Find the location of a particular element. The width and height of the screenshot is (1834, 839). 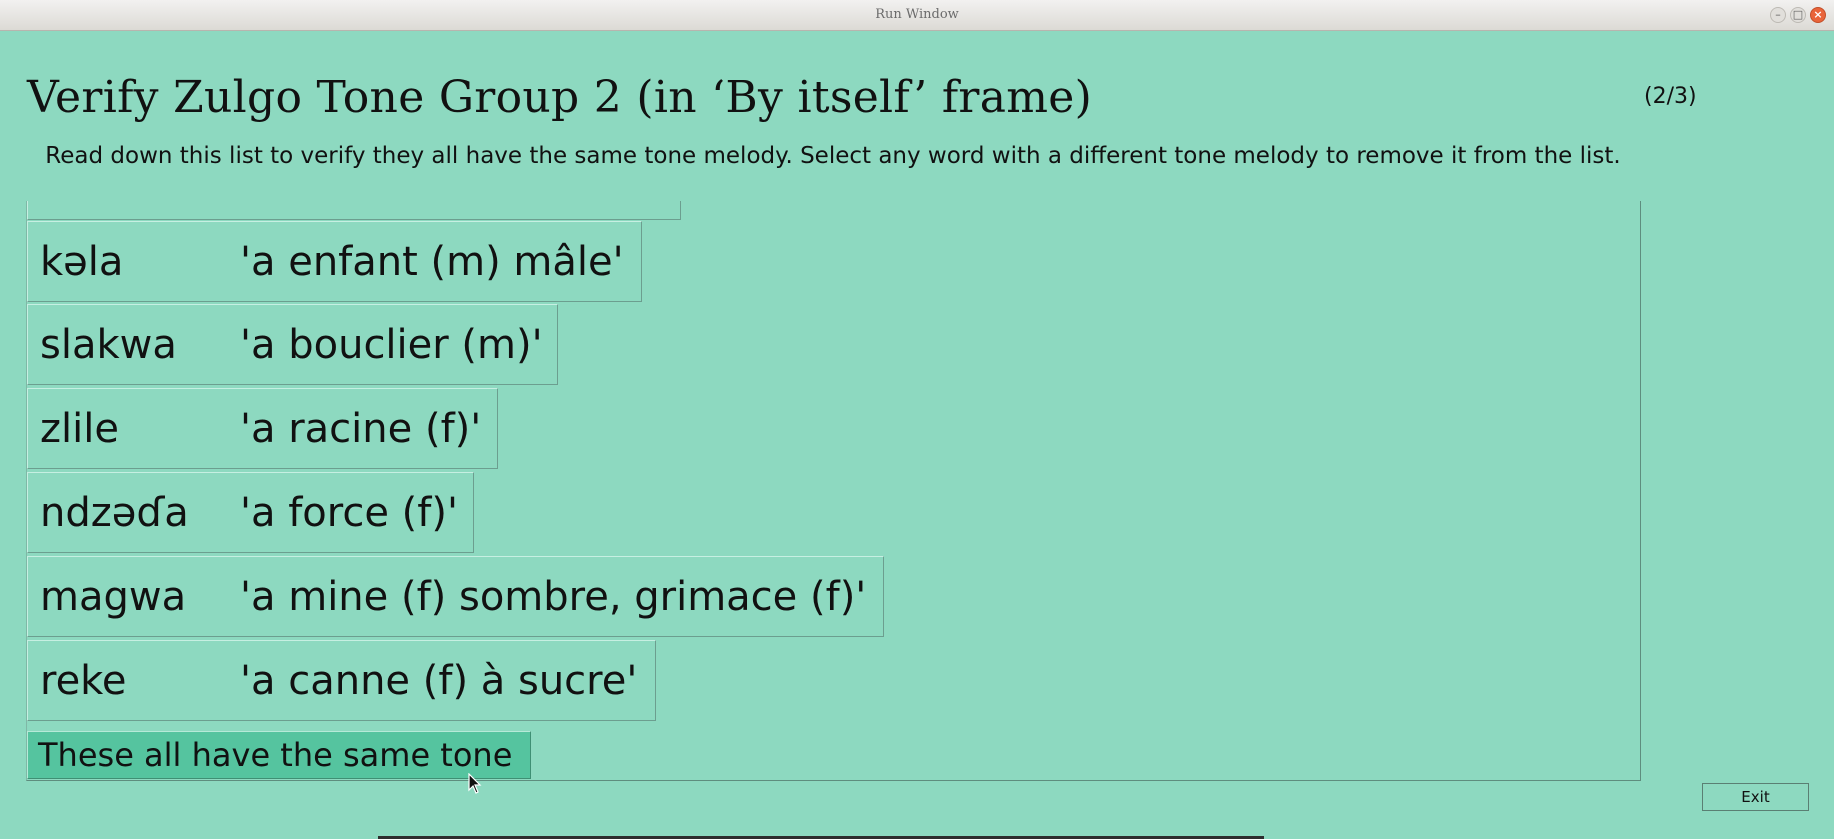

word-row: slakwa 'a bouclier (m)' is located at coordinates (292, 344).